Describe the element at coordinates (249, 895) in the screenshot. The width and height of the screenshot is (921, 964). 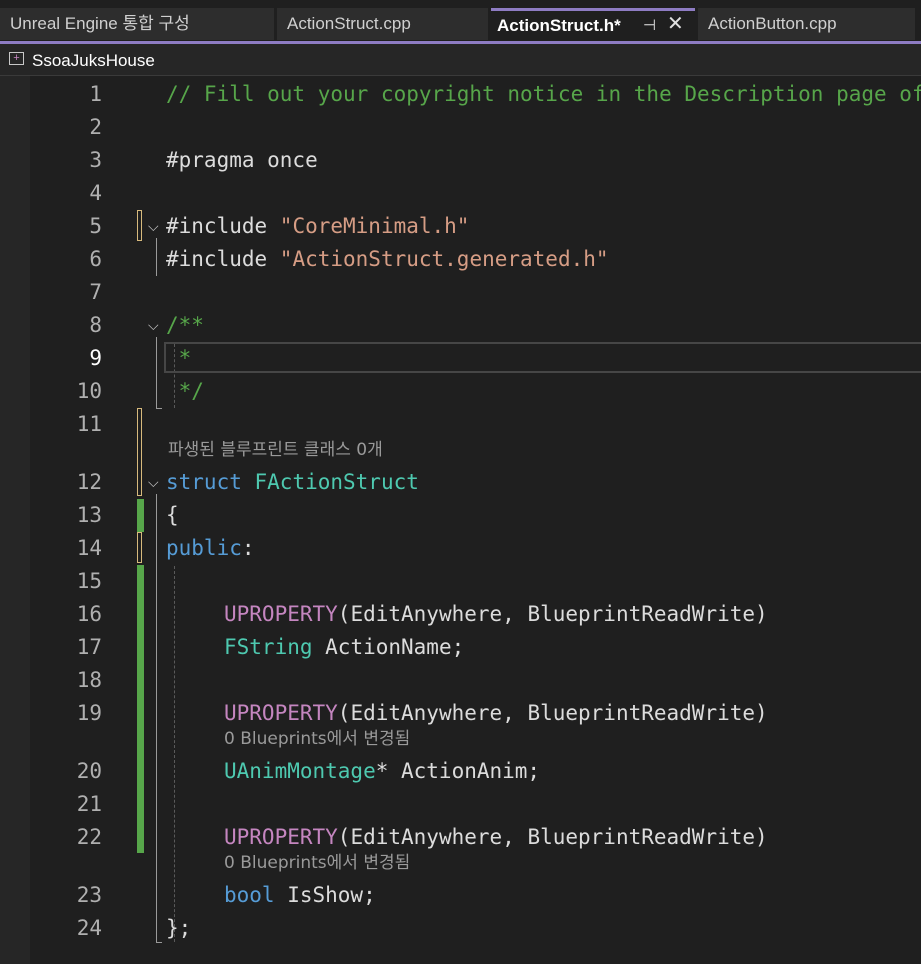
I see `keyword-token: bool` at that location.